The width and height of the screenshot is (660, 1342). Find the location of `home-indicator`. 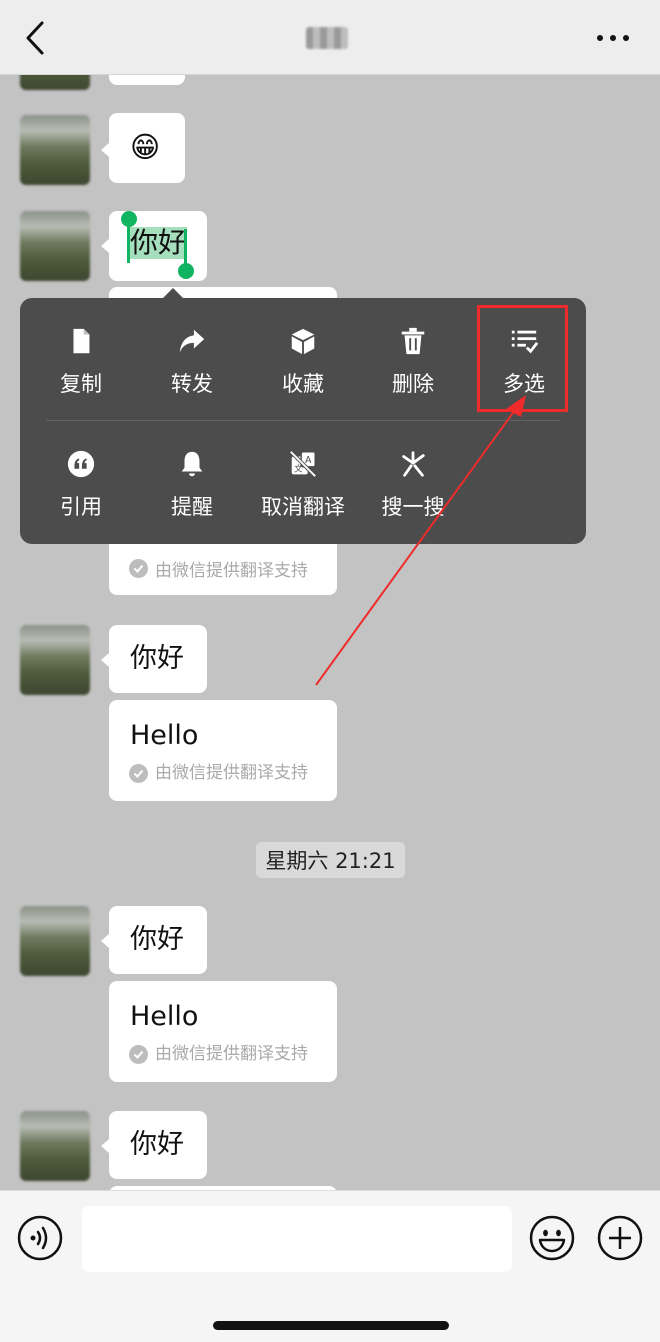

home-indicator is located at coordinates (331, 1325).